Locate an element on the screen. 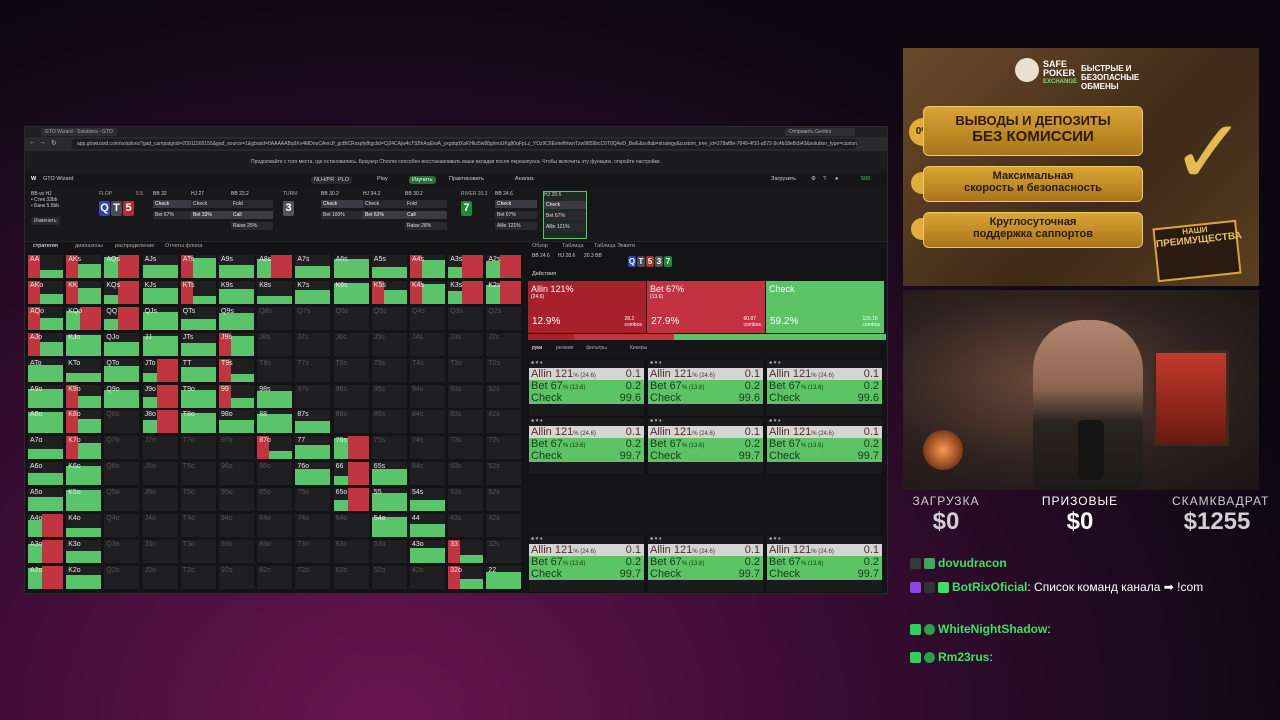  hand-cell: 43o is located at coordinates (427, 551).